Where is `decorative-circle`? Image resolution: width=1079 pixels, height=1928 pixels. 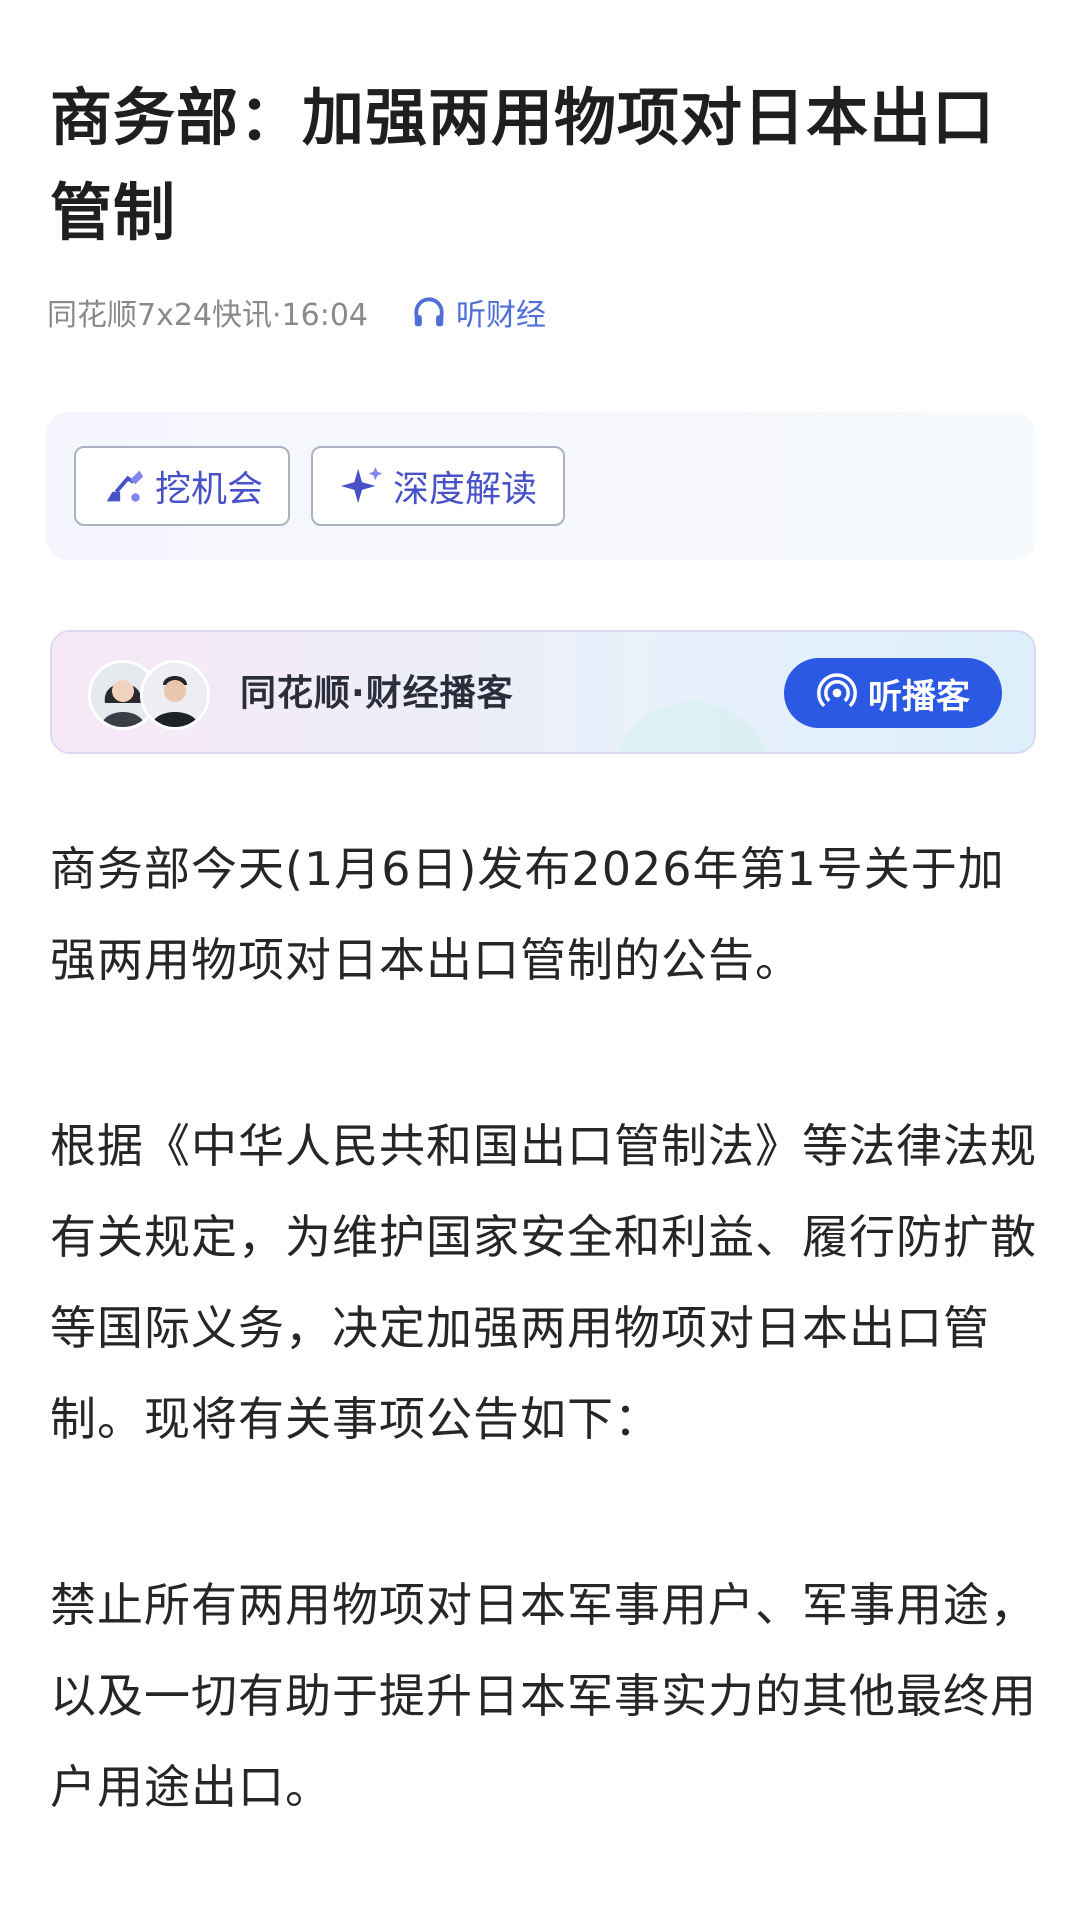
decorative-circle is located at coordinates (692, 727).